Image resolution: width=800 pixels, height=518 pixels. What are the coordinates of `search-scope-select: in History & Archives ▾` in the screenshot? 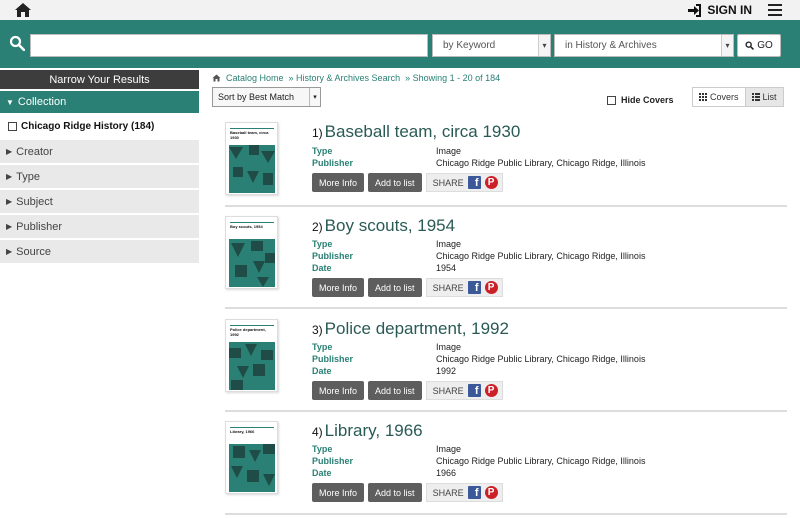 It's located at (644, 45).